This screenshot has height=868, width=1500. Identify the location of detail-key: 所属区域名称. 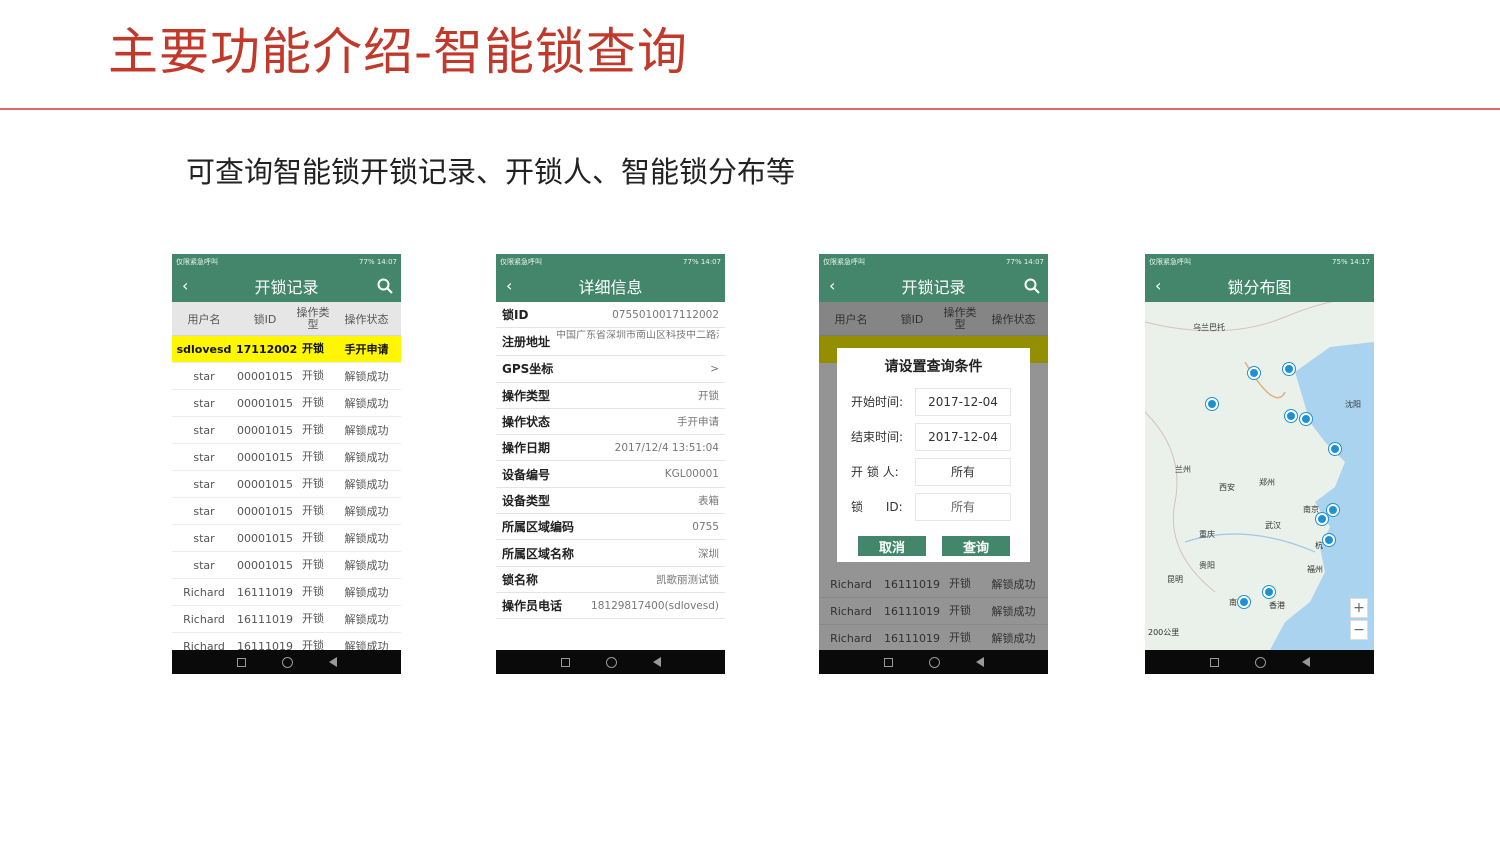
(538, 553).